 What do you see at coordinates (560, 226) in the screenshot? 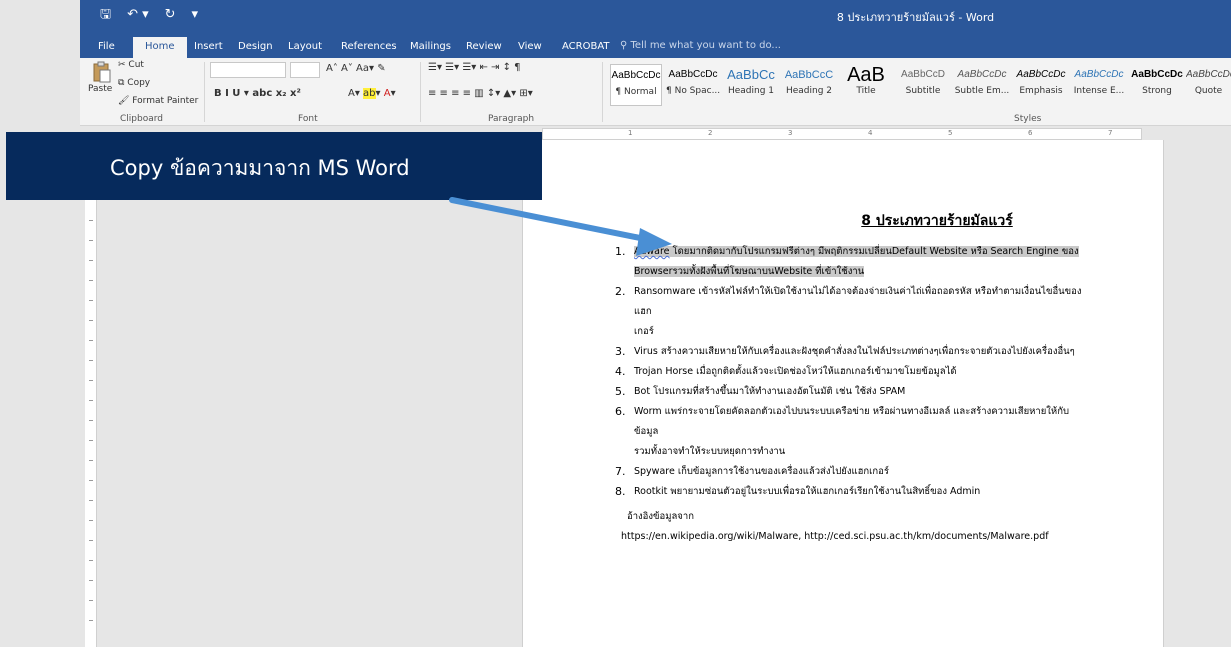
I see `arrow-icon` at bounding box center [560, 226].